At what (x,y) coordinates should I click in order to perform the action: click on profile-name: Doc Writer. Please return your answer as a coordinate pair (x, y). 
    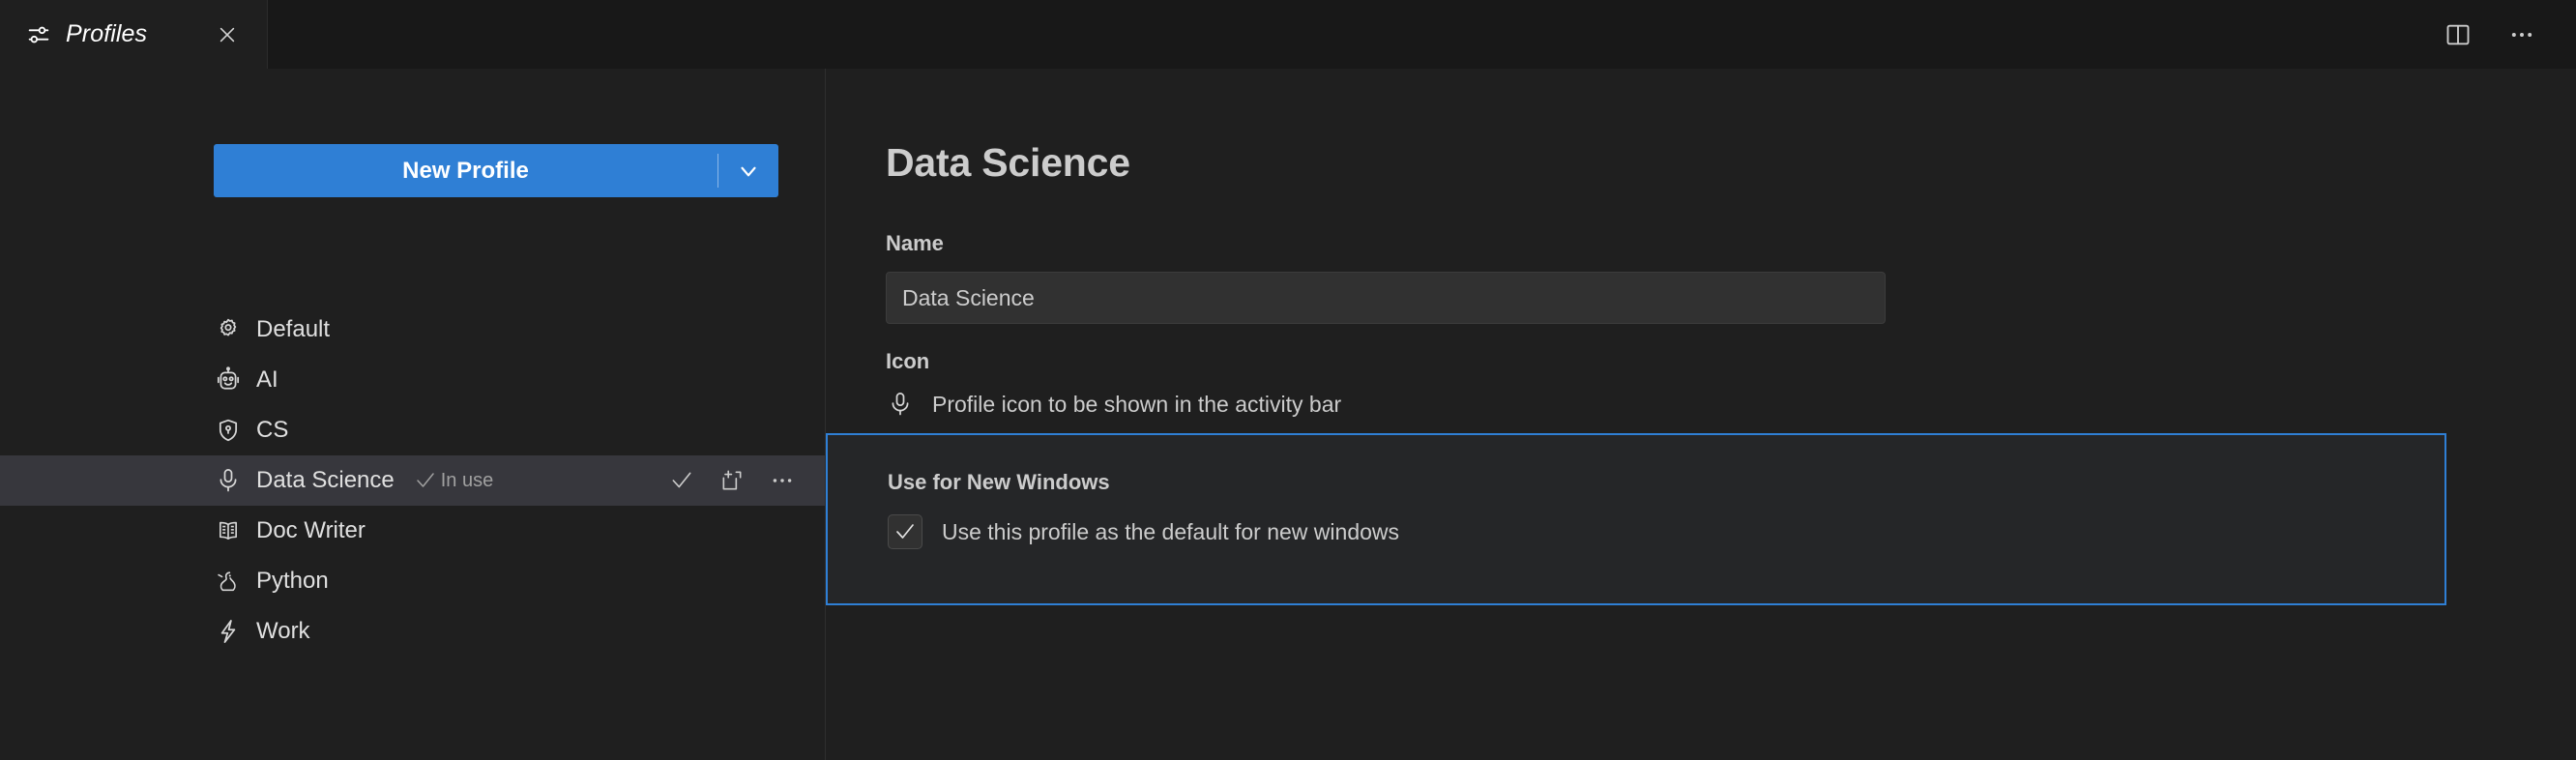
    Looking at the image, I should click on (311, 530).